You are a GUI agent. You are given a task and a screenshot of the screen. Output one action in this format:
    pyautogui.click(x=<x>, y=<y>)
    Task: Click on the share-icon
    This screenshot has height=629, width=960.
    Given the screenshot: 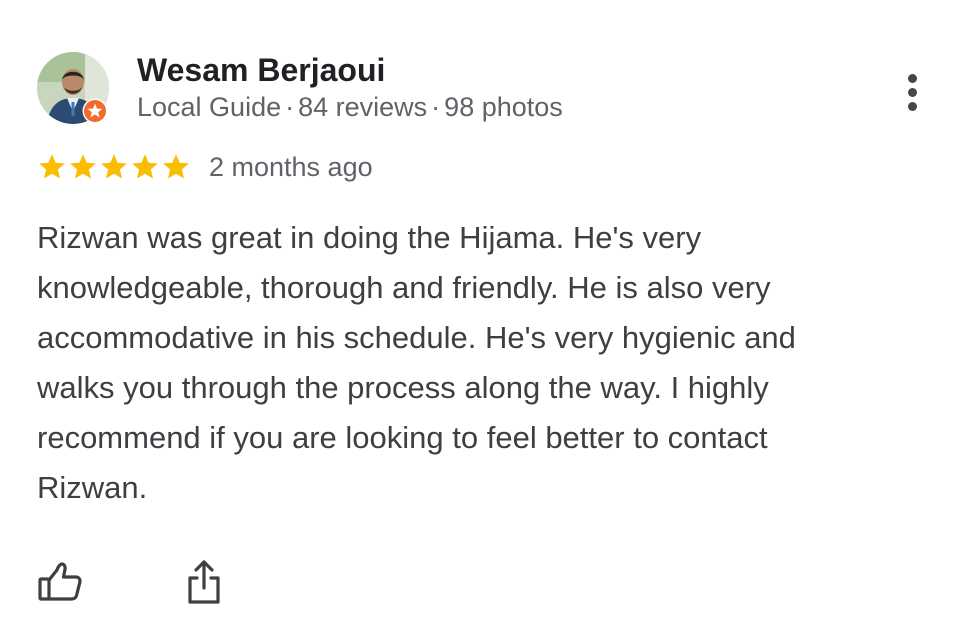 What is the action you would take?
    pyautogui.click(x=204, y=582)
    